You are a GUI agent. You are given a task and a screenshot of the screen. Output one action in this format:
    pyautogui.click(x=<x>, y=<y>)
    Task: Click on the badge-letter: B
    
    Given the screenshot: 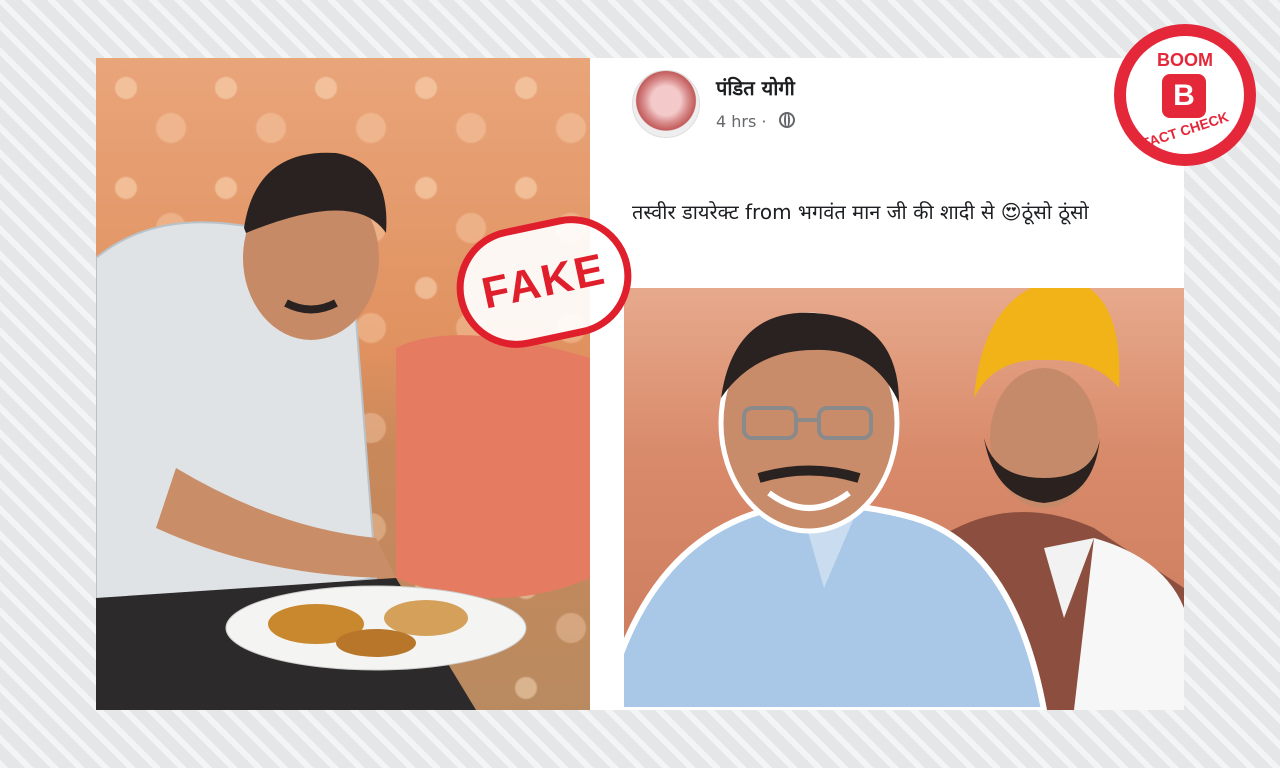 What is the action you would take?
    pyautogui.click(x=1184, y=96)
    